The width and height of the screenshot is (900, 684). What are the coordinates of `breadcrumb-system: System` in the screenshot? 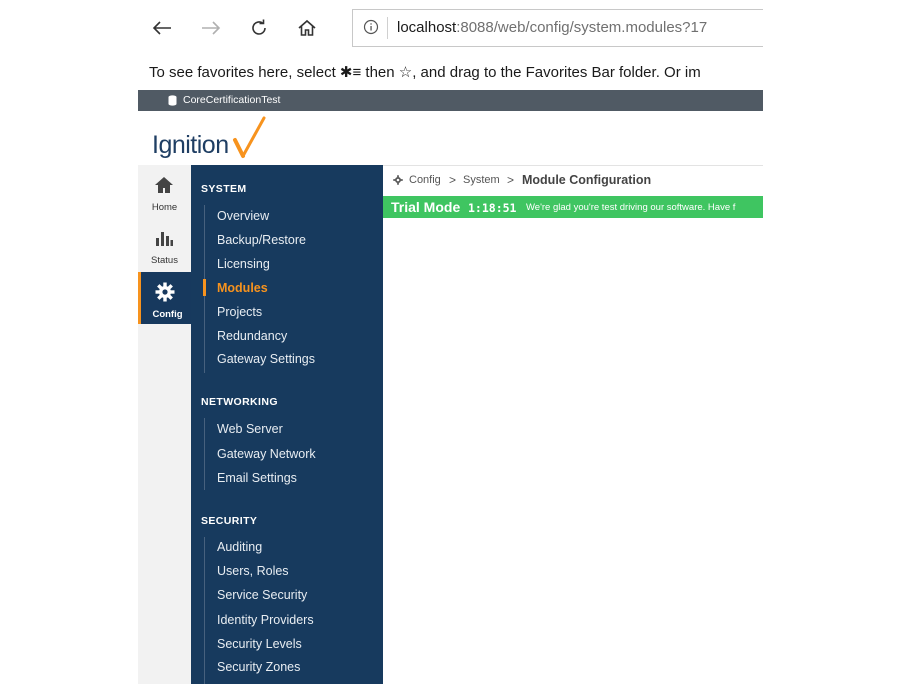 It's located at (481, 180).